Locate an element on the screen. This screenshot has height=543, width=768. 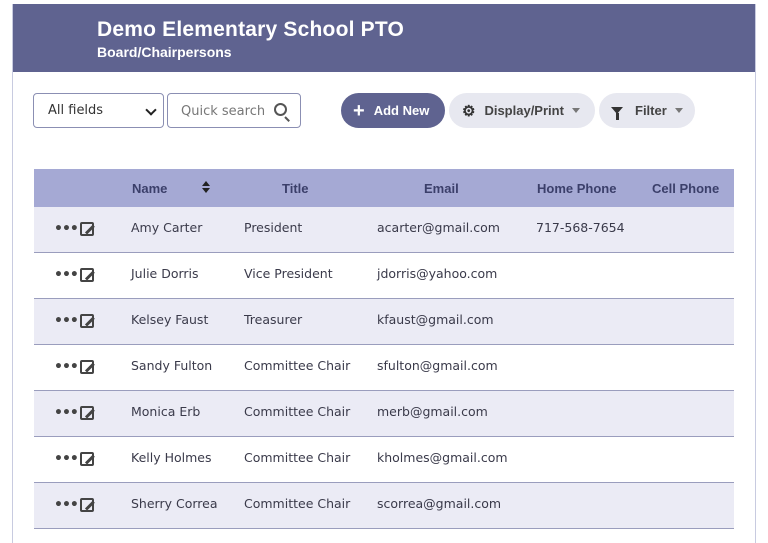
chevron-down-icon is located at coordinates (151, 110).